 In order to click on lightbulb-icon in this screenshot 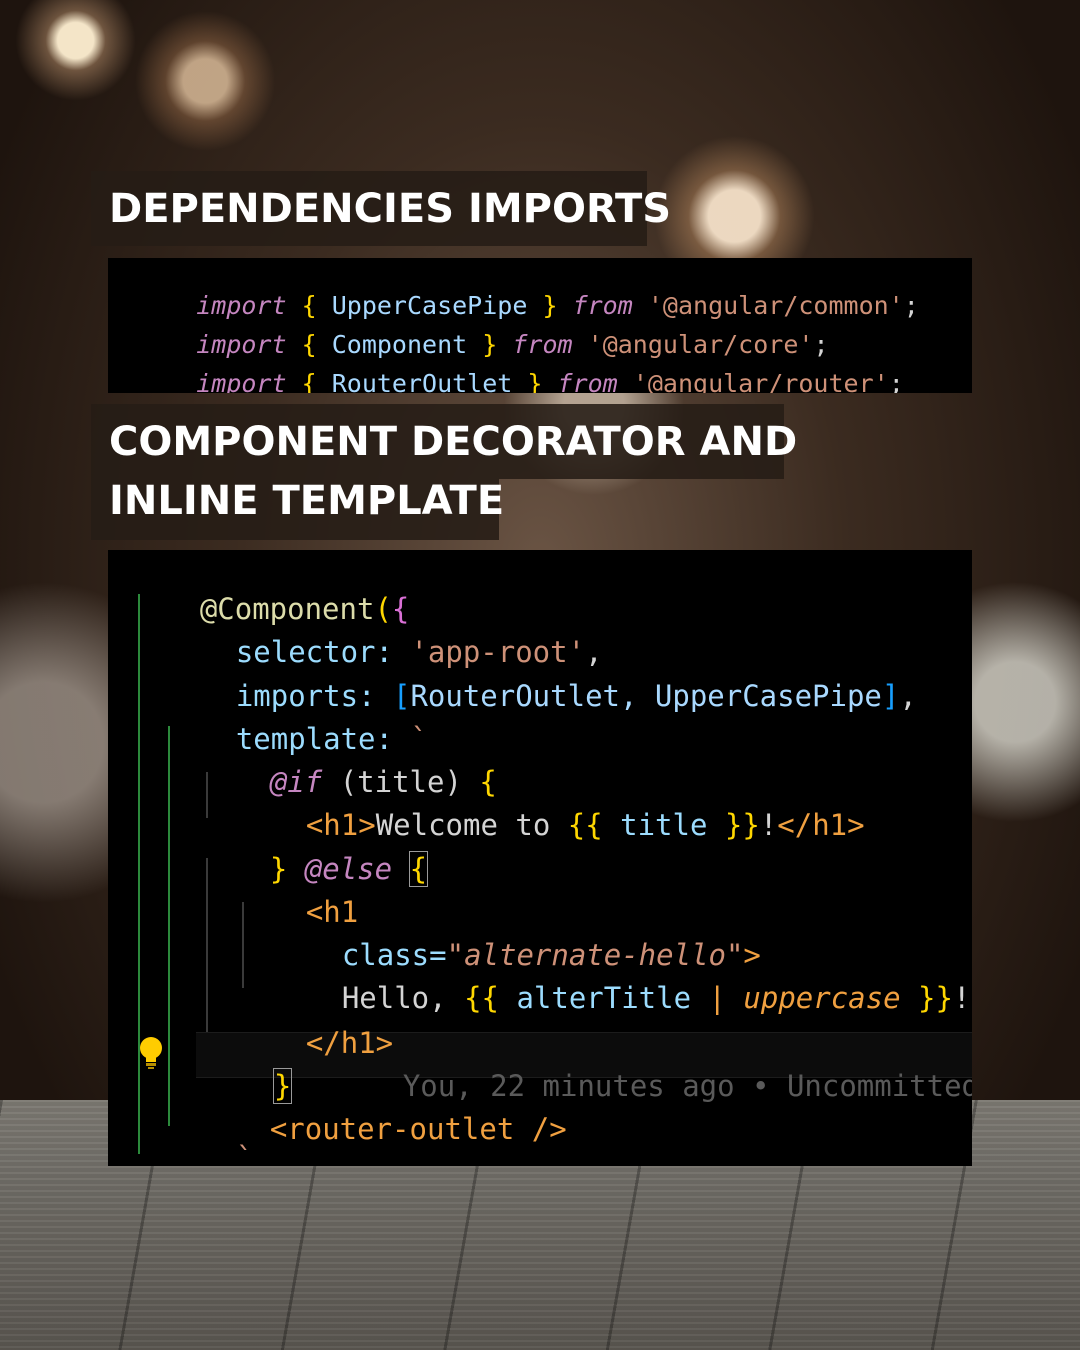, I will do `click(151, 1053)`.